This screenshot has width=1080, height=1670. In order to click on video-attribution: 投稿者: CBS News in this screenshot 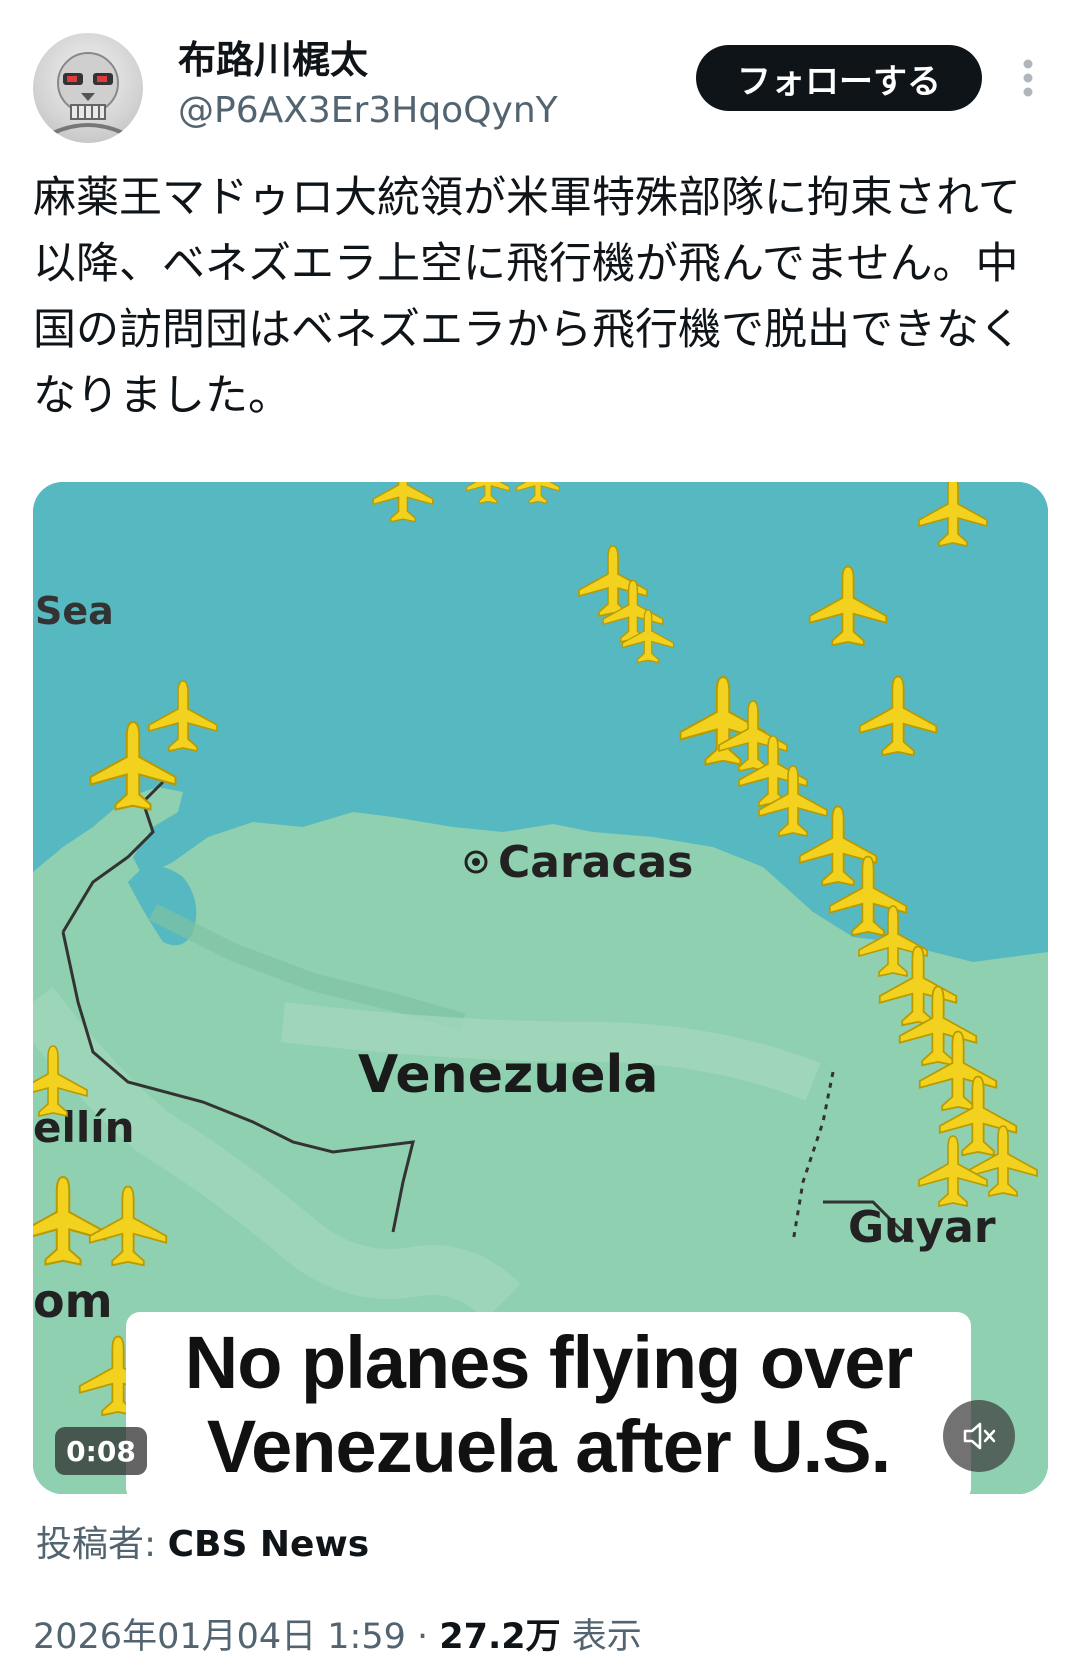, I will do `click(202, 1545)`.